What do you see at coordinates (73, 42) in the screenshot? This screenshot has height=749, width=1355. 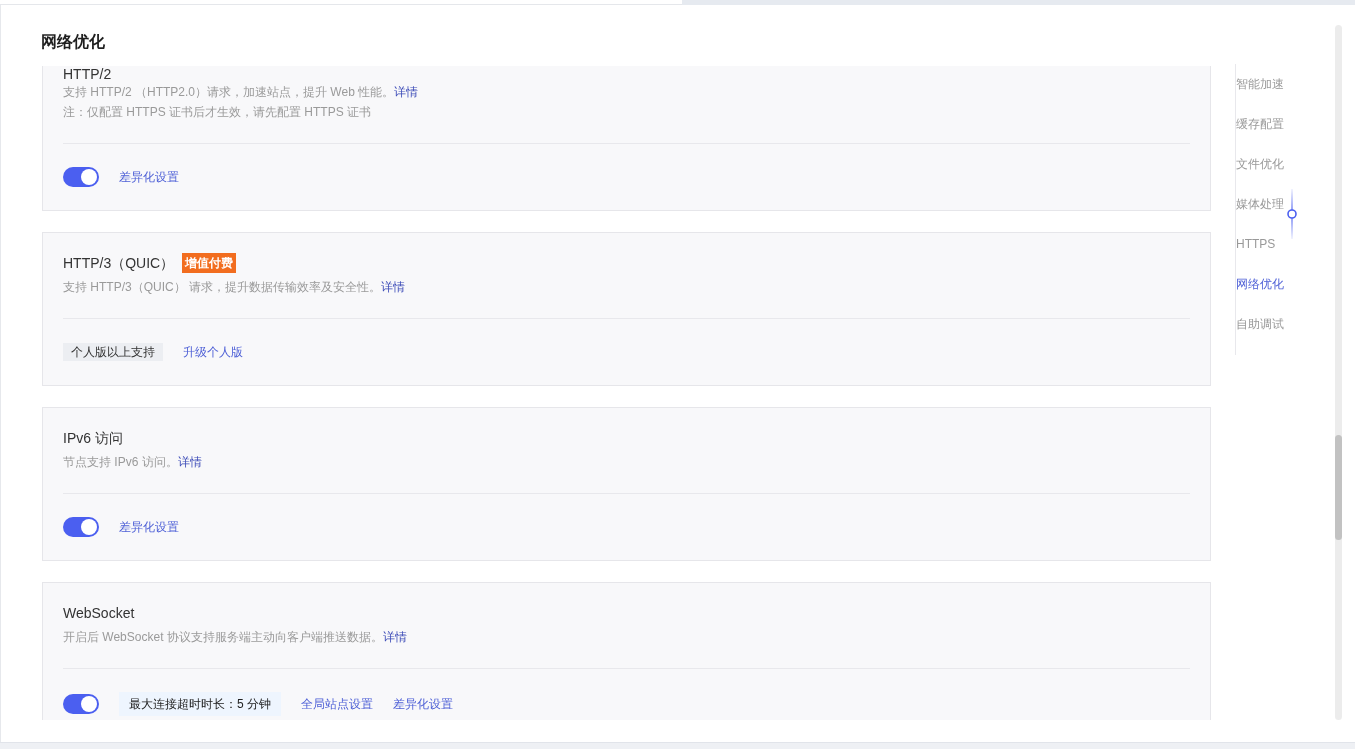 I see `page-title: 网络优化` at bounding box center [73, 42].